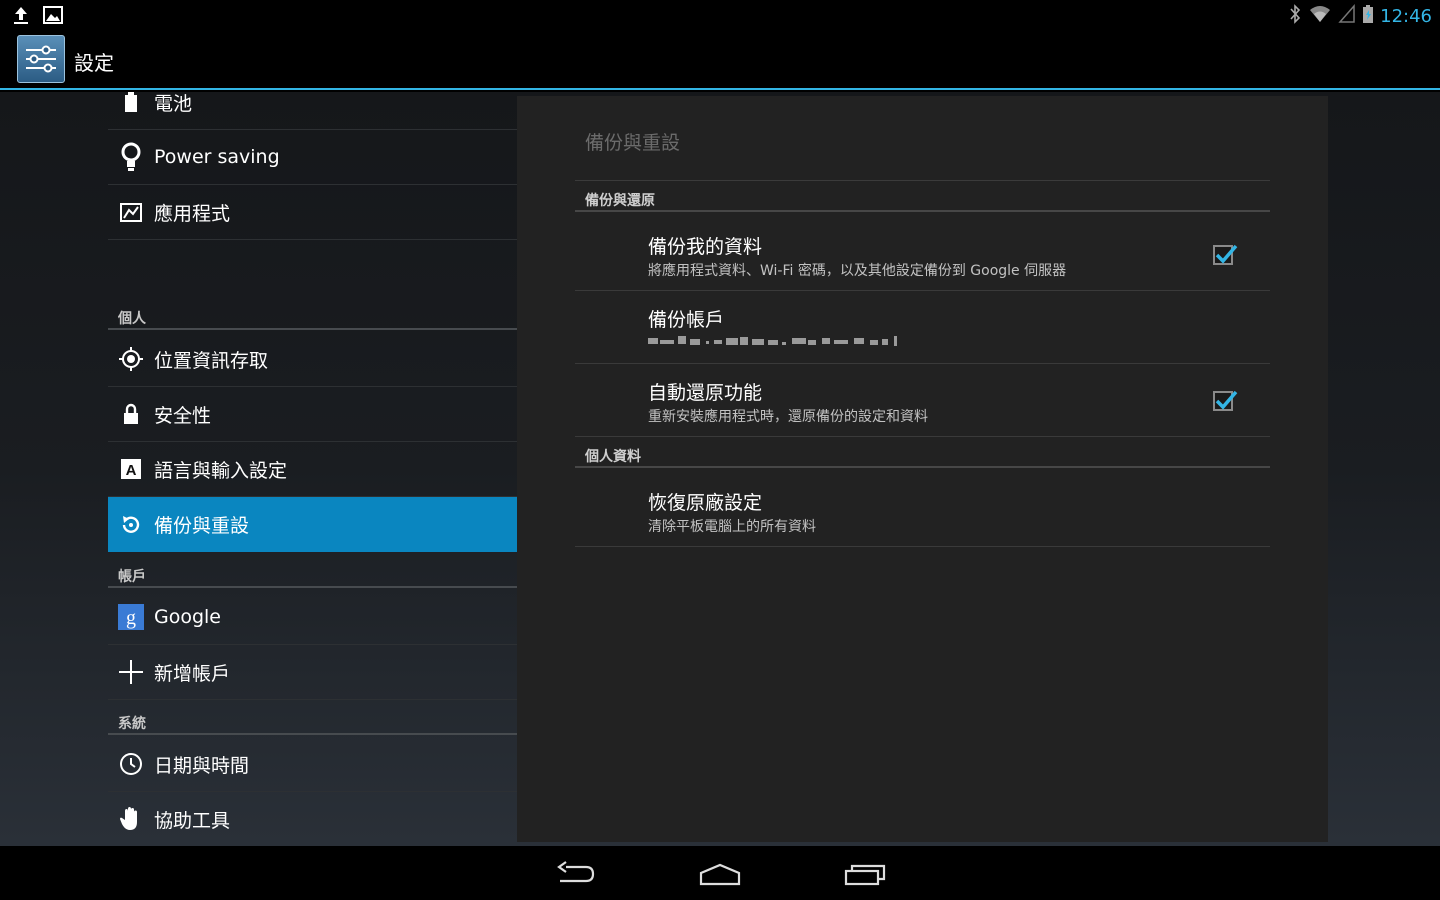  I want to click on sidebar-item-security: 安全性, so click(312, 414).